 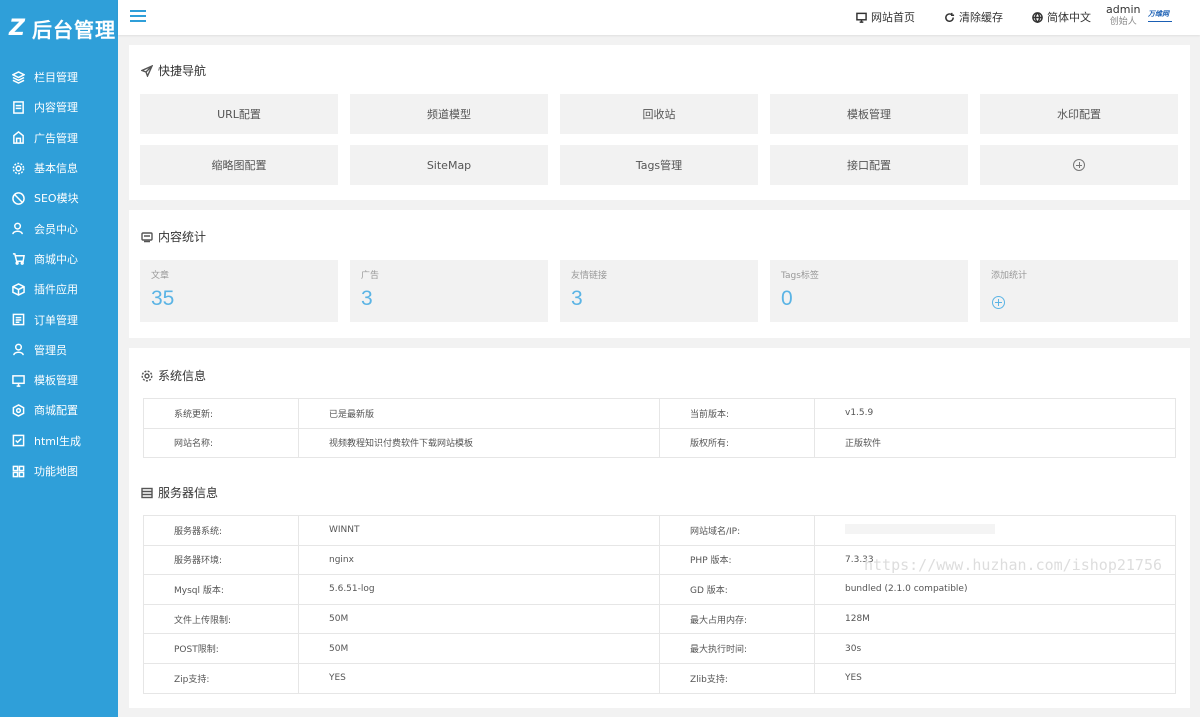 I want to click on sidebar-item-label: 管理员, so click(x=50, y=350).